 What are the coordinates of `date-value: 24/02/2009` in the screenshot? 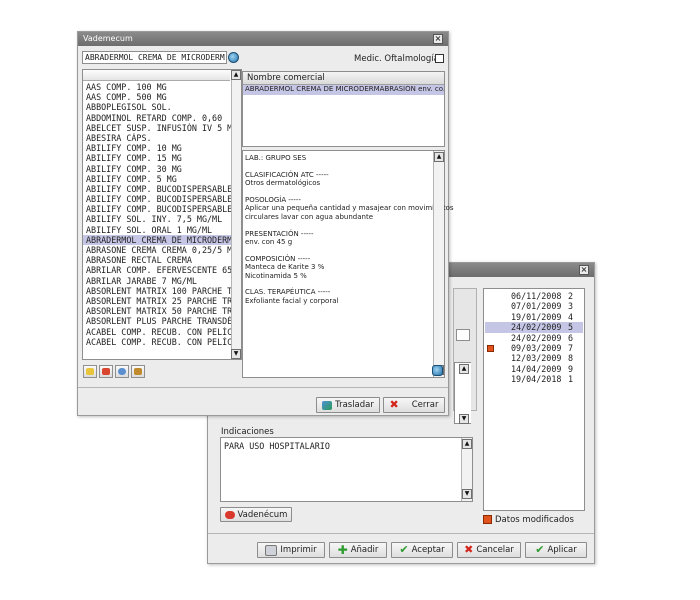 It's located at (536, 337).